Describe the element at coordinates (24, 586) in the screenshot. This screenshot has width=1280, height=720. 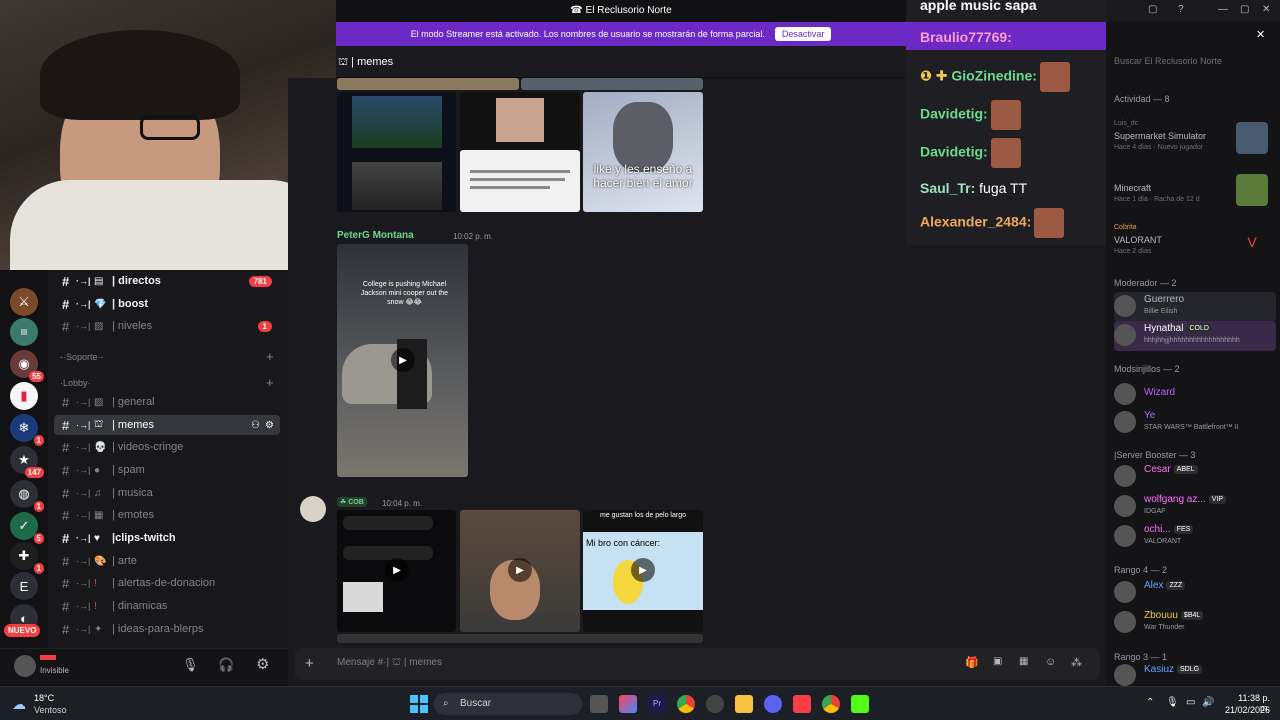
I see `server-icon: E` at that location.